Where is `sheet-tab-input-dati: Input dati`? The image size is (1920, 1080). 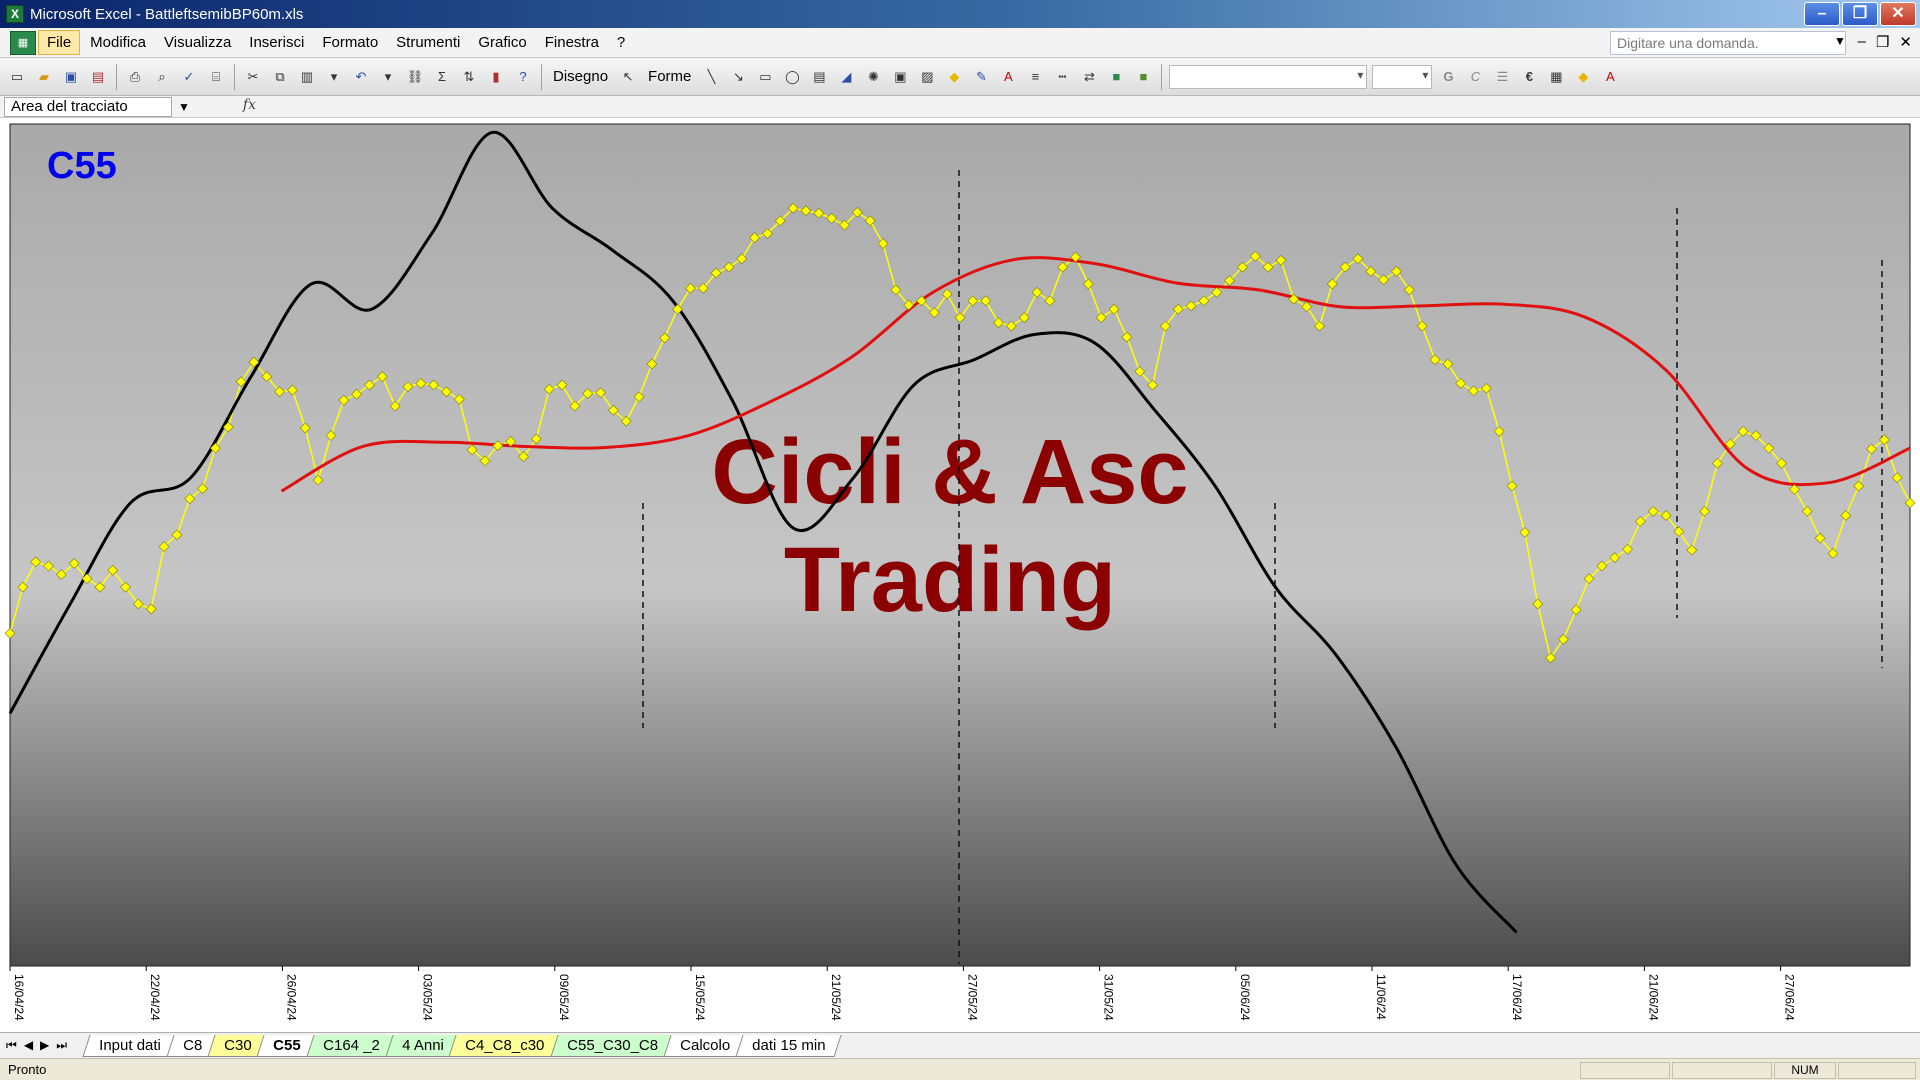
sheet-tab-input-dati: Input dati is located at coordinates (130, 1045).